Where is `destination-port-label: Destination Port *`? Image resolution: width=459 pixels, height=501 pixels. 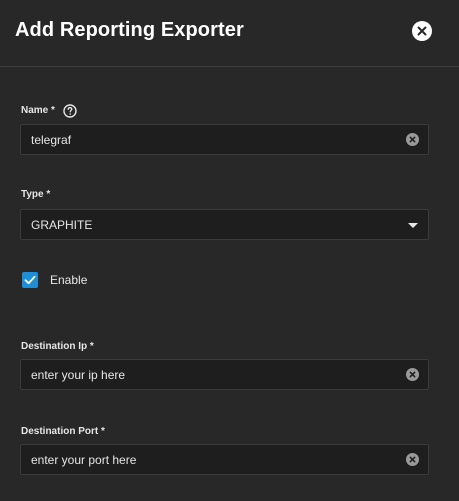 destination-port-label: Destination Port * is located at coordinates (63, 431).